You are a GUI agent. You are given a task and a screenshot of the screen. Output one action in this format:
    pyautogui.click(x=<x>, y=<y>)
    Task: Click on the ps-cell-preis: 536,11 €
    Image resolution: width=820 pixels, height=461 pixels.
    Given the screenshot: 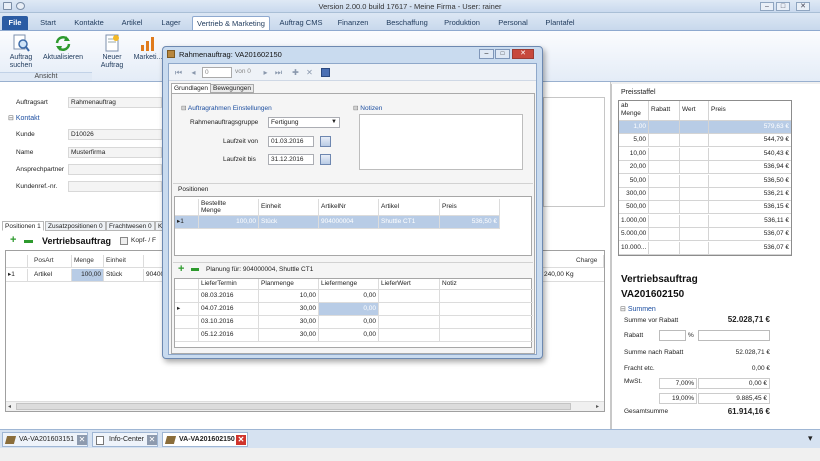 What is the action you would take?
    pyautogui.click(x=750, y=221)
    